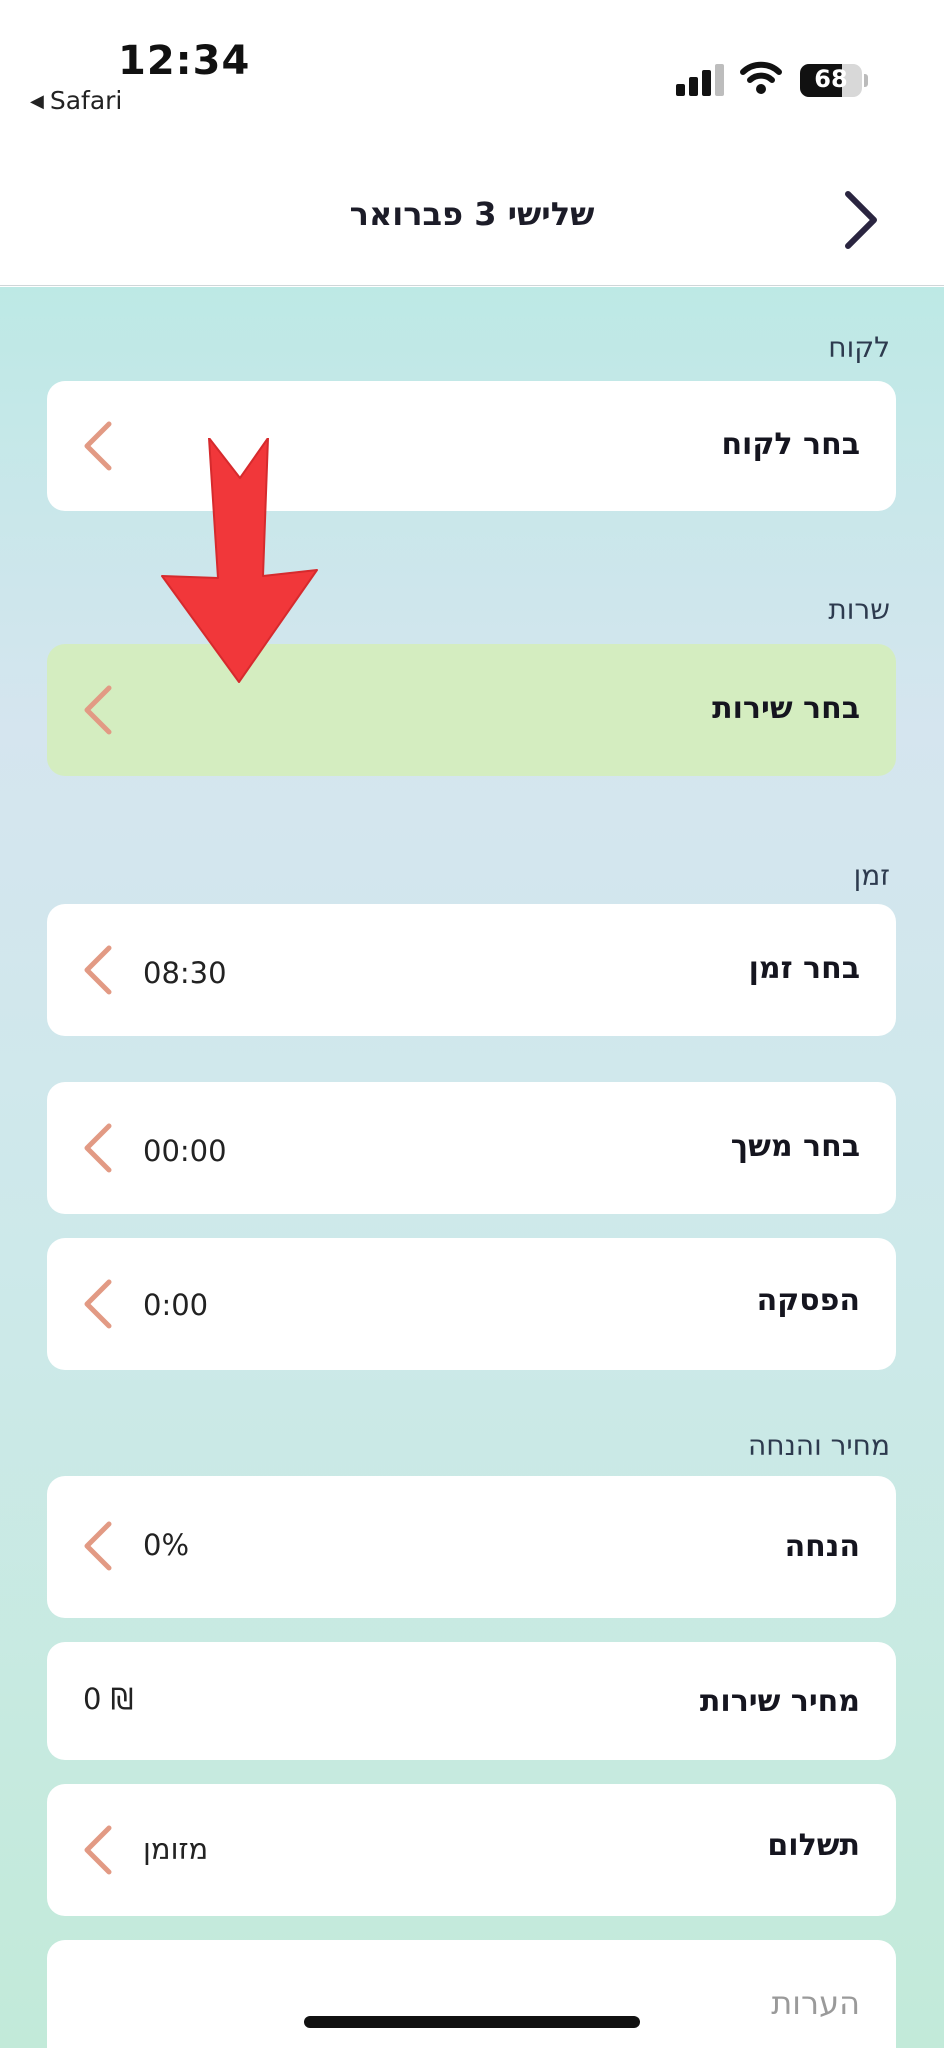 This screenshot has height=2048, width=944. I want to click on duration-value: 00:00, so click(185, 1151).